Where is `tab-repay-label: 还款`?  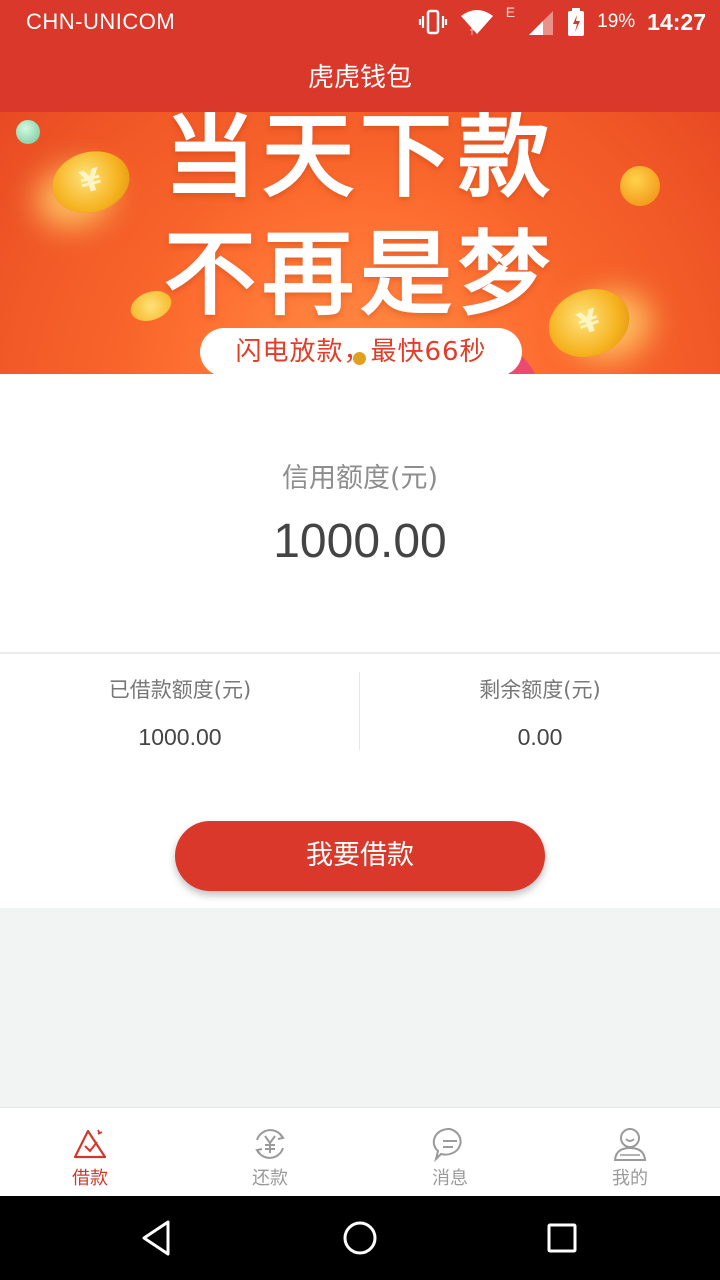 tab-repay-label: 还款 is located at coordinates (270, 1178).